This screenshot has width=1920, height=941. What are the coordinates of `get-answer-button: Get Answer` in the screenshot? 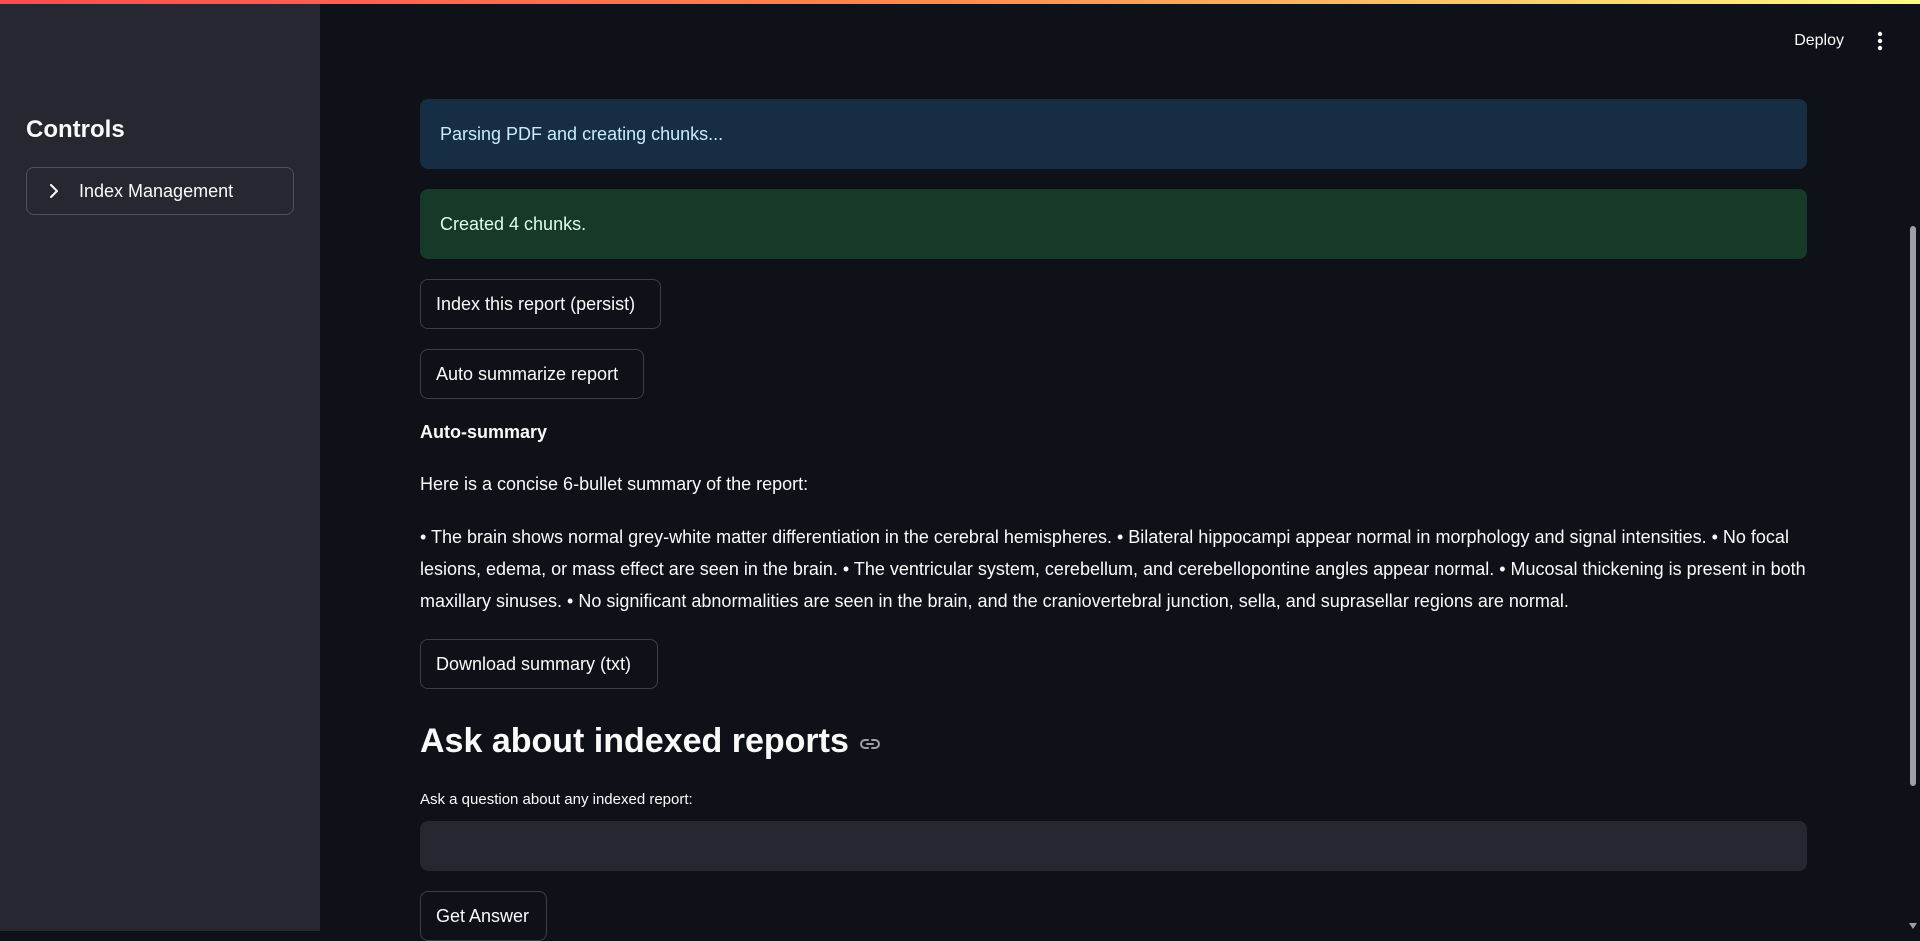 It's located at (483, 916).